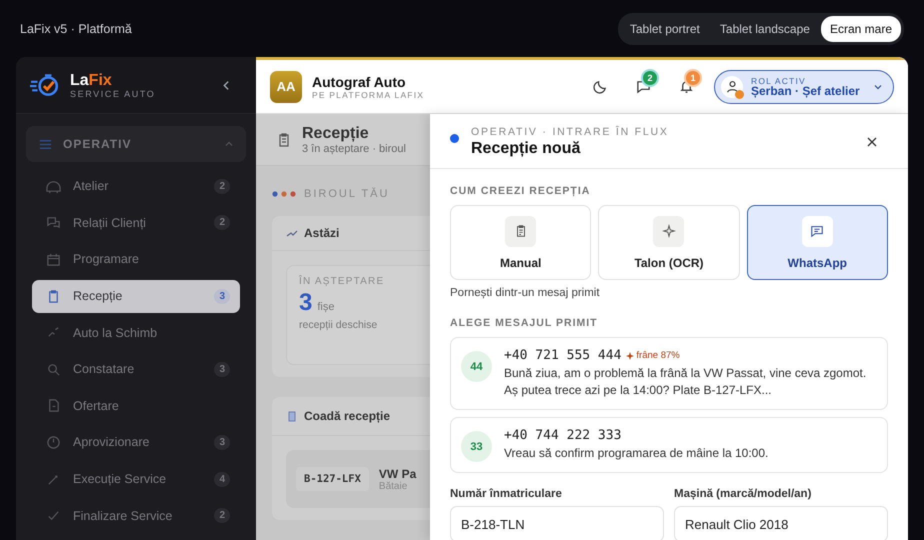 The image size is (924, 540). I want to click on sidebar-item-label: Auto la Schimb, so click(115, 333).